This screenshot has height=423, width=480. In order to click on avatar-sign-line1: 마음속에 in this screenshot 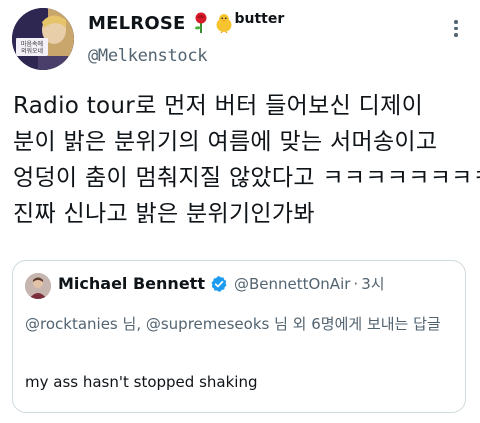, I will do `click(32, 44)`.